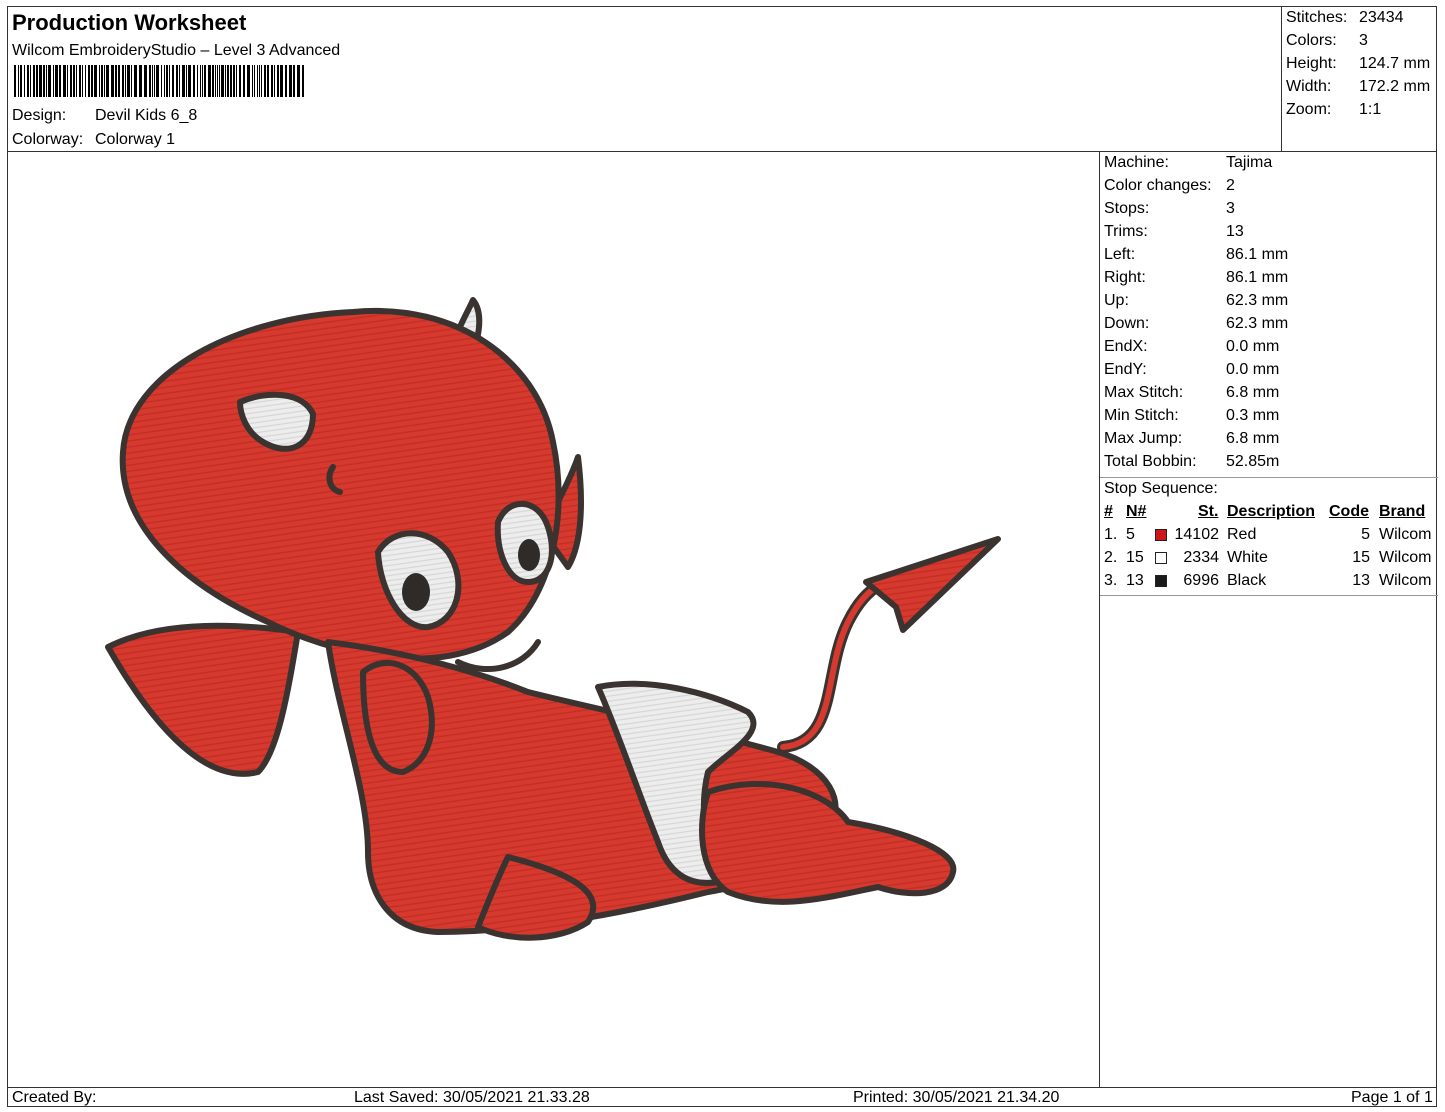 The width and height of the screenshot is (1445, 1112). I want to click on row-stitches: 2334, so click(1201, 557).